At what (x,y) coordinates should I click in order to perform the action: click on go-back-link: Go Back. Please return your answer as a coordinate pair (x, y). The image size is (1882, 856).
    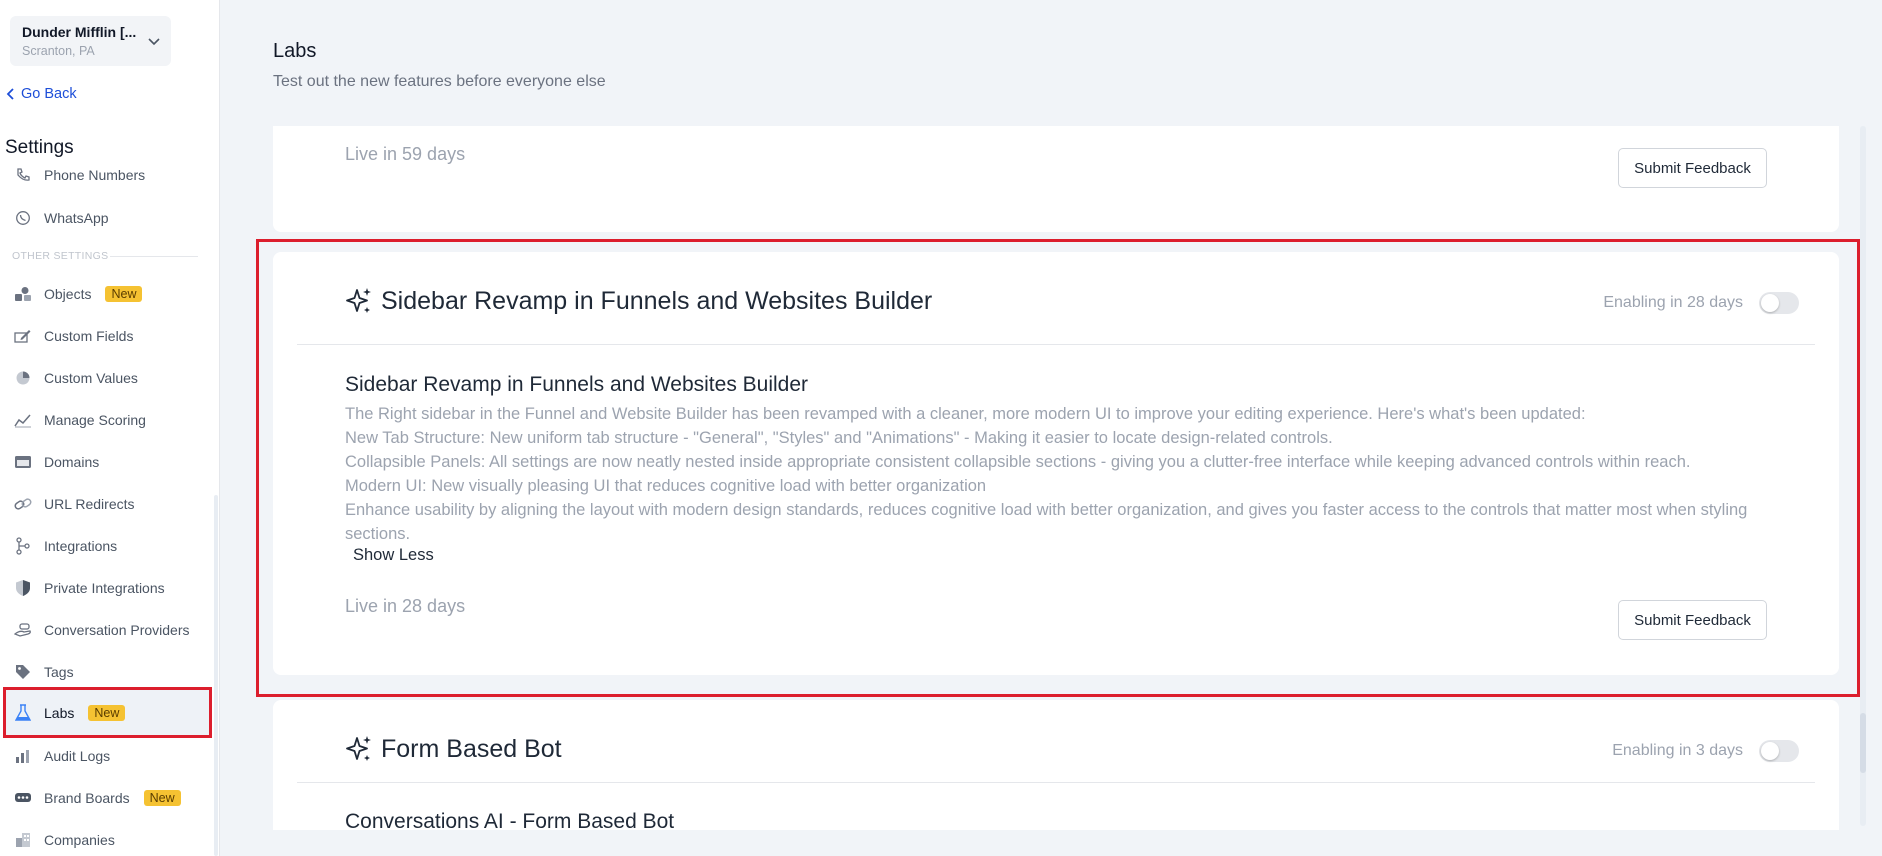
    Looking at the image, I should click on (41, 94).